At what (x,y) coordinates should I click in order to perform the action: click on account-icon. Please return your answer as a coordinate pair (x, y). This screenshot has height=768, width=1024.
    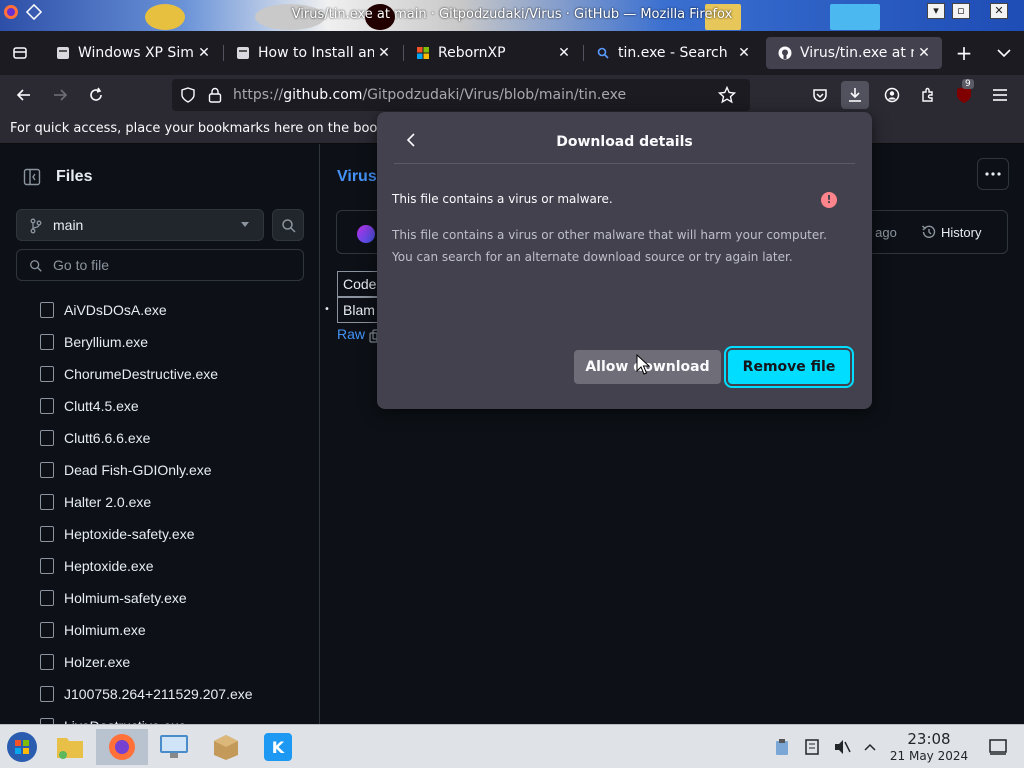
    Looking at the image, I should click on (892, 95).